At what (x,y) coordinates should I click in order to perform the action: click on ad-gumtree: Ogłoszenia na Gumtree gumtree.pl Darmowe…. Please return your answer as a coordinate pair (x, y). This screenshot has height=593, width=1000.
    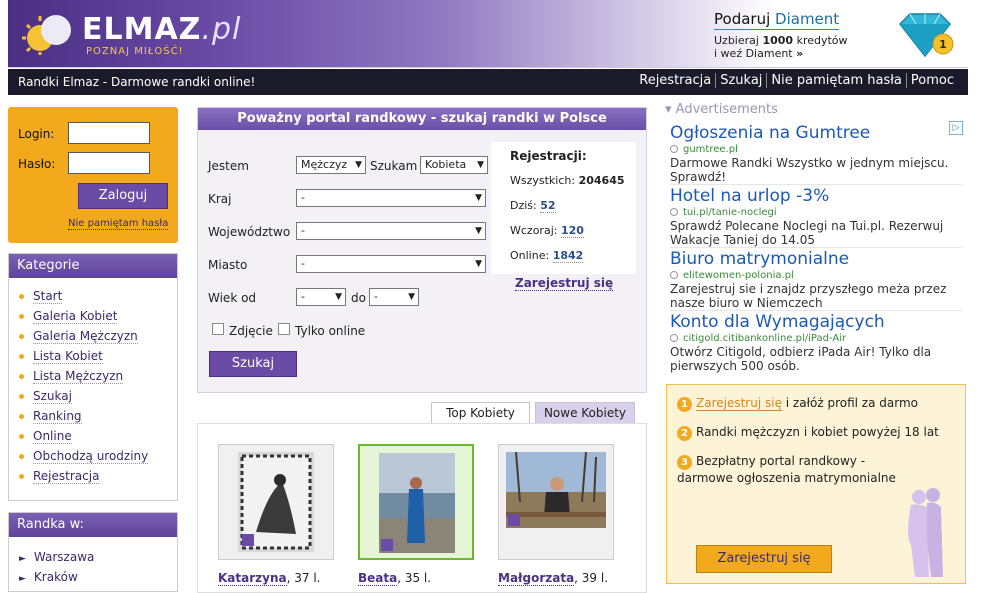
    Looking at the image, I should click on (816, 154).